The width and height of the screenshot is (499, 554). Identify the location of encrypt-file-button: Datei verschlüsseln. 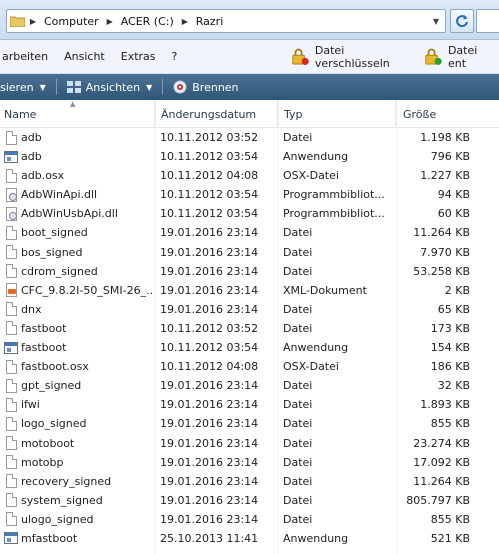
(350, 57).